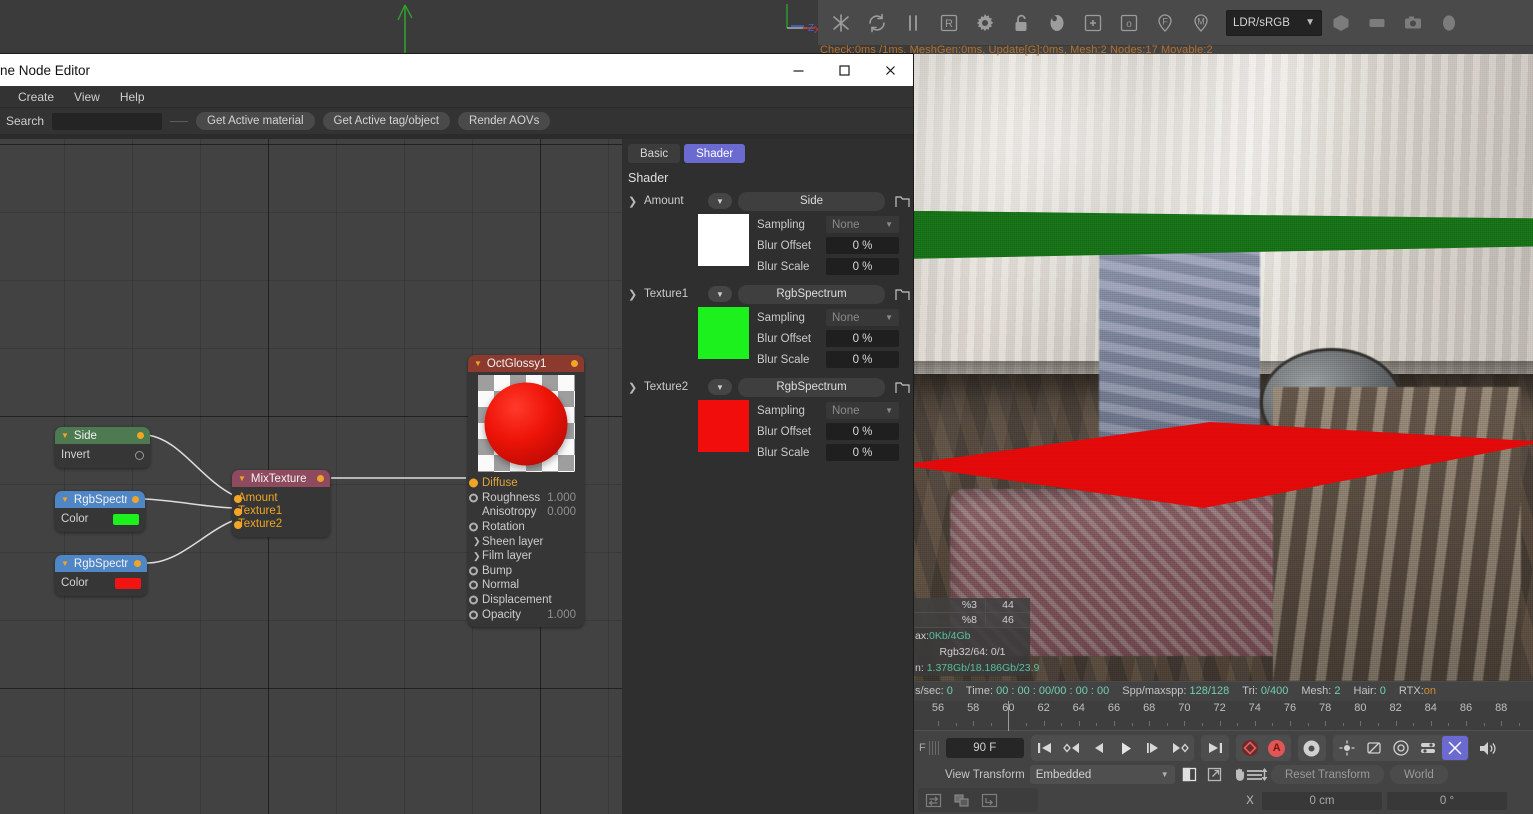 The width and height of the screenshot is (1533, 814). Describe the element at coordinates (1057, 23) in the screenshot. I see `material-ball-icon` at that location.